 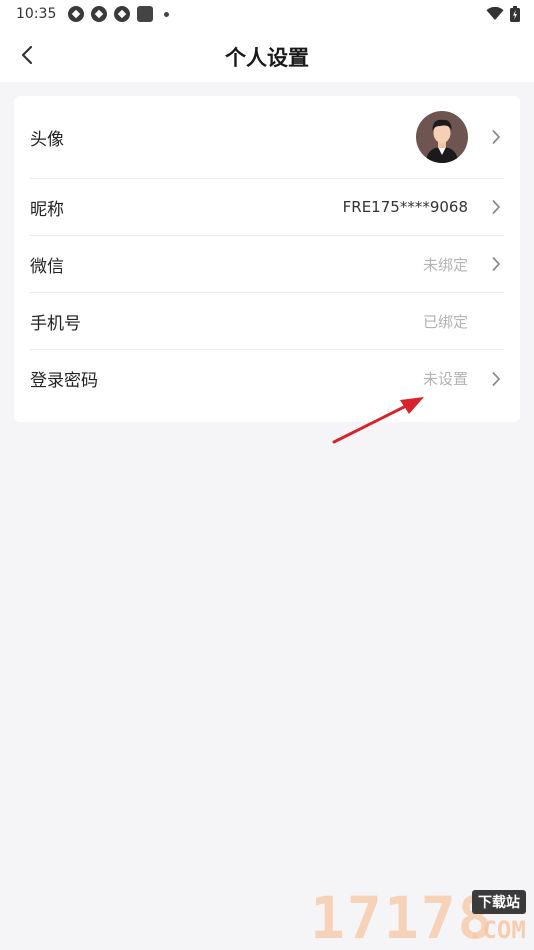 What do you see at coordinates (267, 207) in the screenshot?
I see `settings-row-nickname: 昵称 FRE175****9068` at bounding box center [267, 207].